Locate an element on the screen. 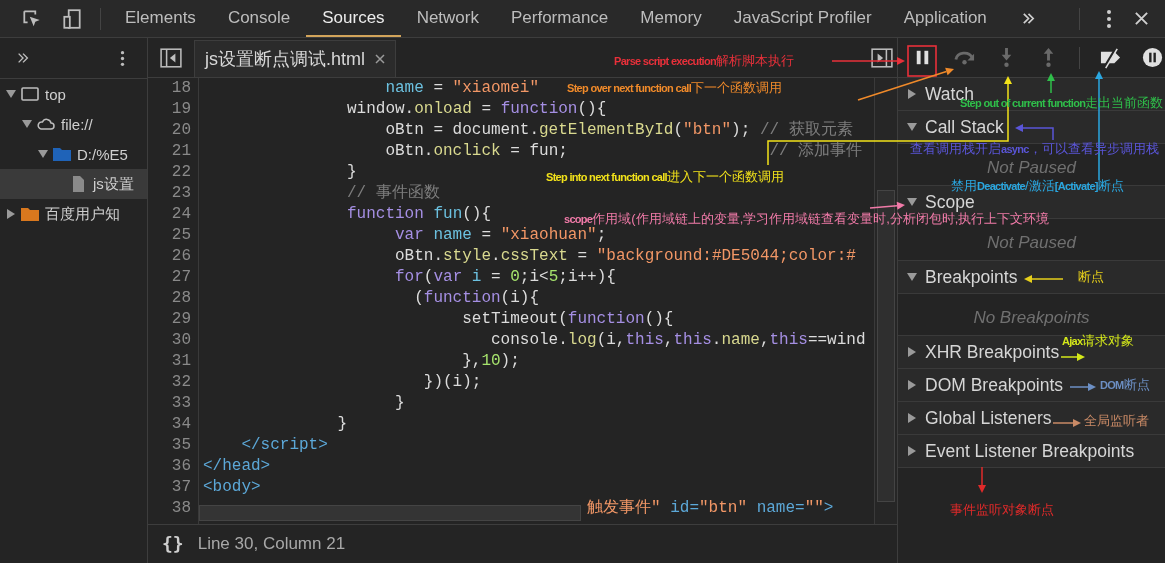  code-line: })(i); is located at coordinates (452, 382).